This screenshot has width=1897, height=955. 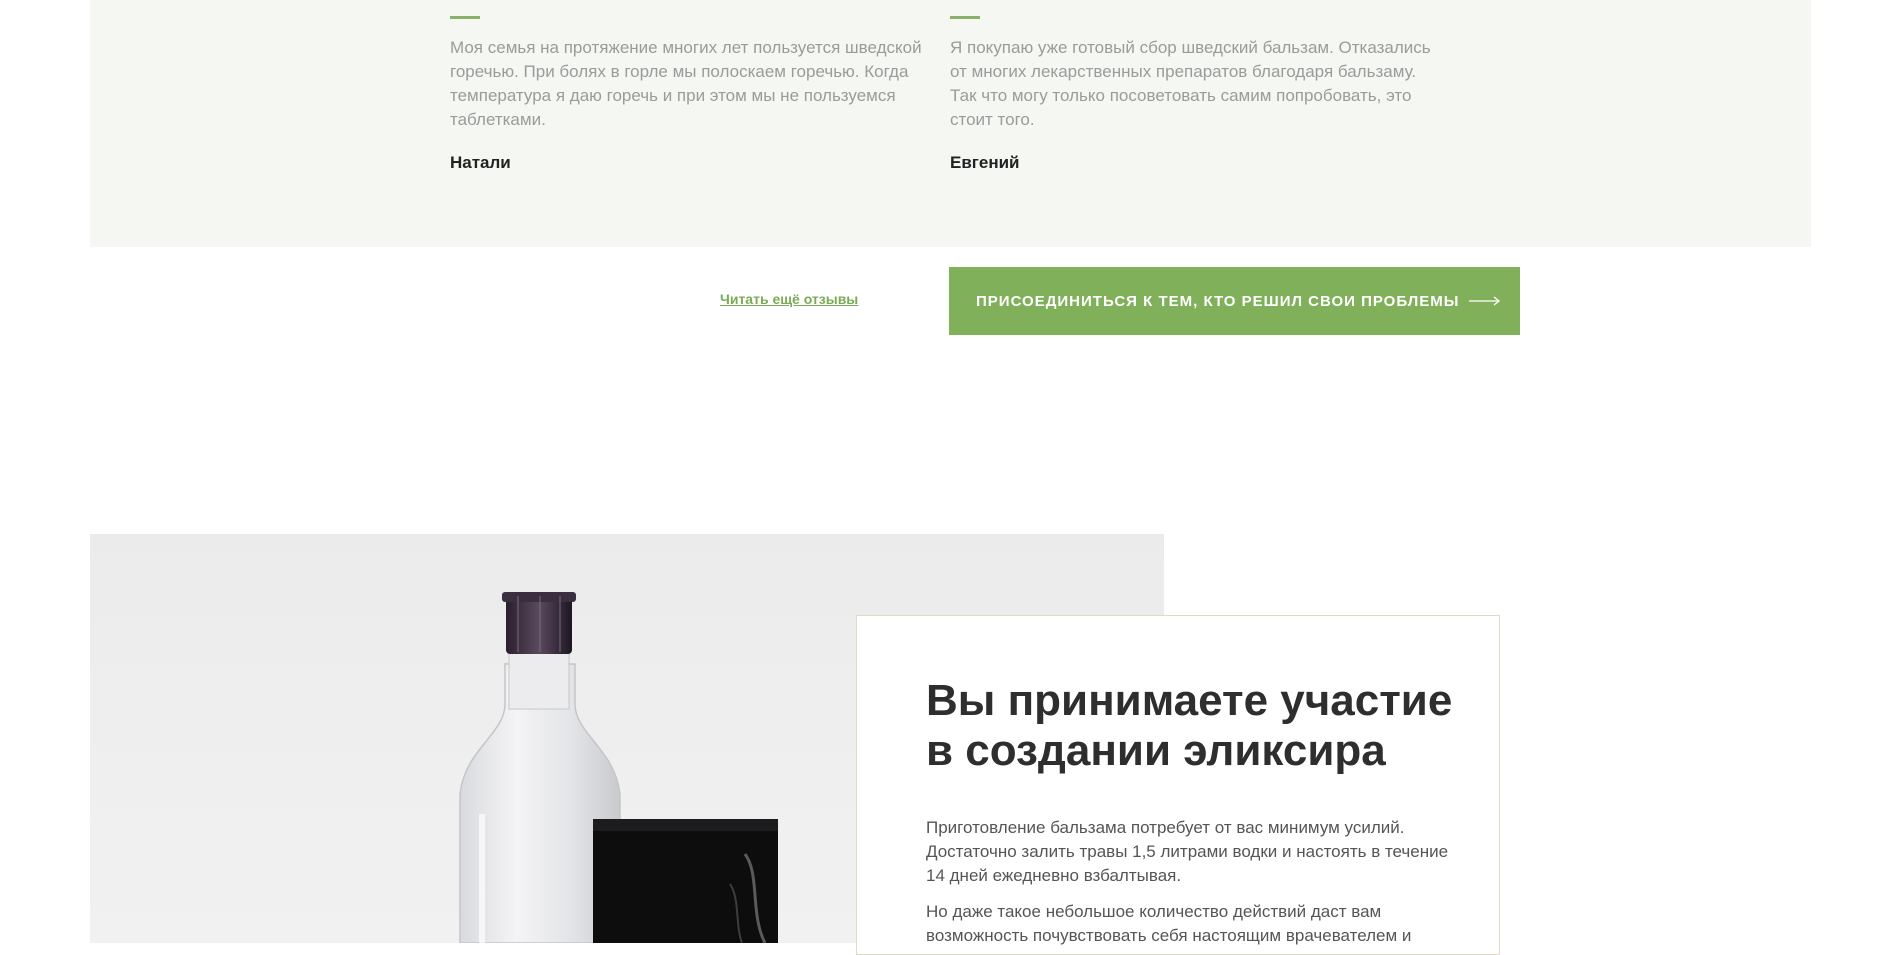 I want to click on review-author: Евгений, so click(x=985, y=162).